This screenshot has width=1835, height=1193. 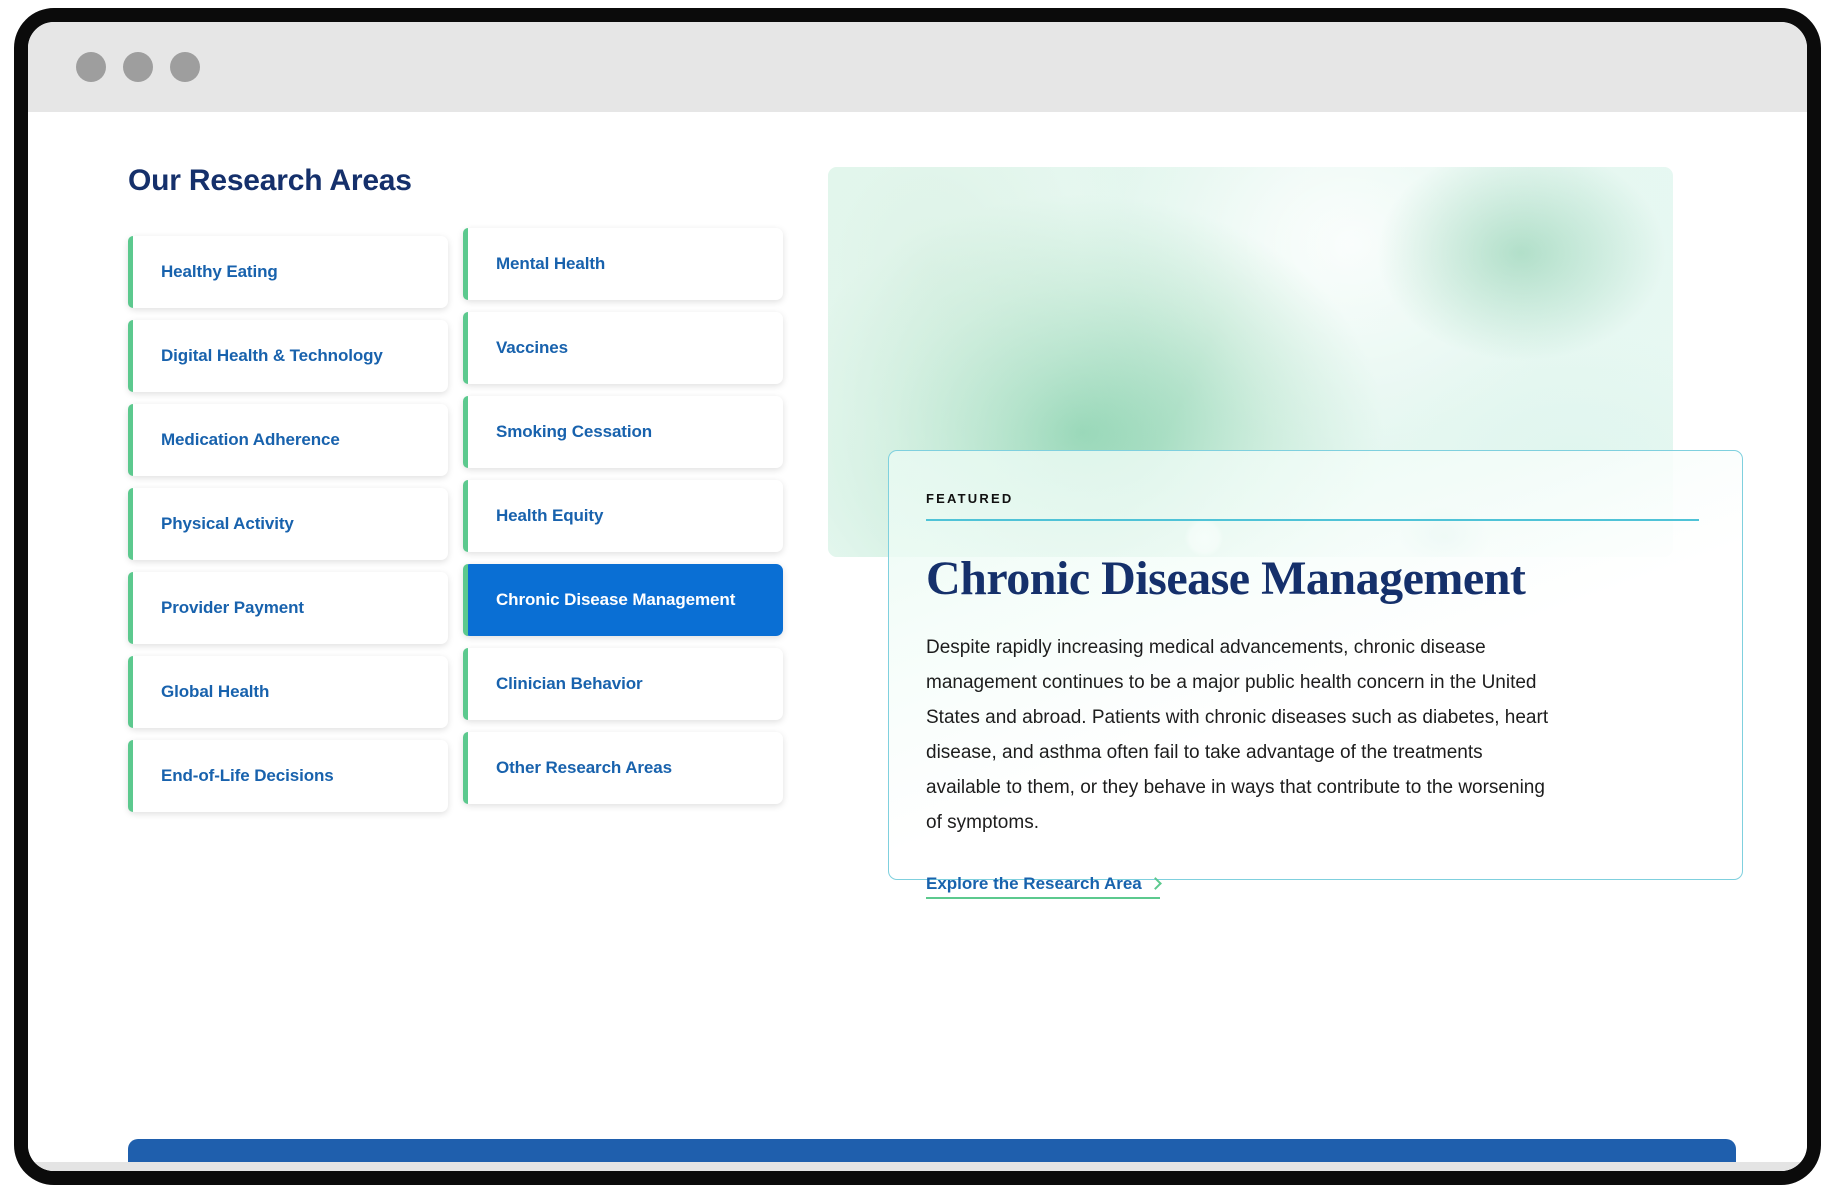 What do you see at coordinates (250, 439) in the screenshot?
I see `research-area-label: Medication Adherence` at bounding box center [250, 439].